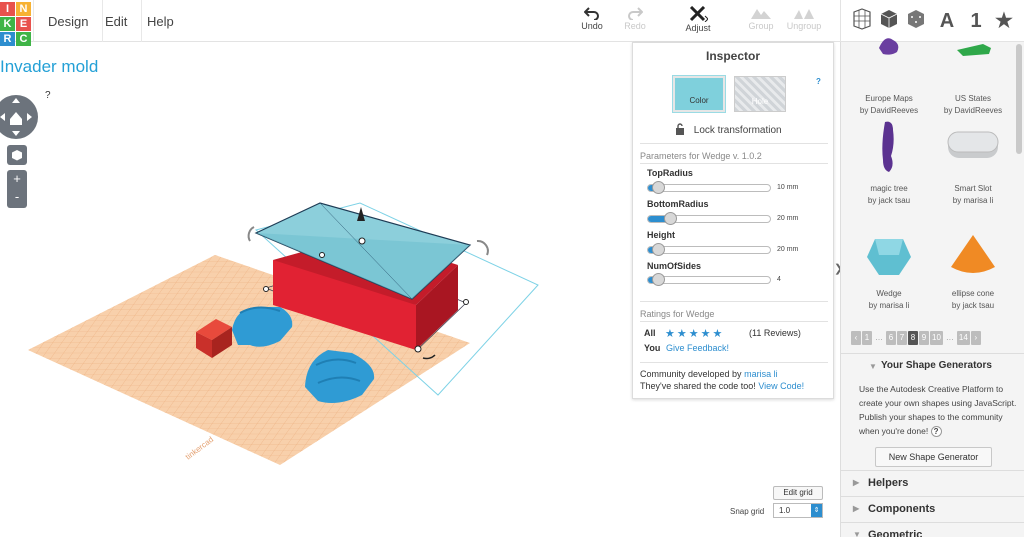 The height and width of the screenshot is (537, 1024). What do you see at coordinates (924, 338) in the screenshot?
I see `pager-page: 9` at bounding box center [924, 338].